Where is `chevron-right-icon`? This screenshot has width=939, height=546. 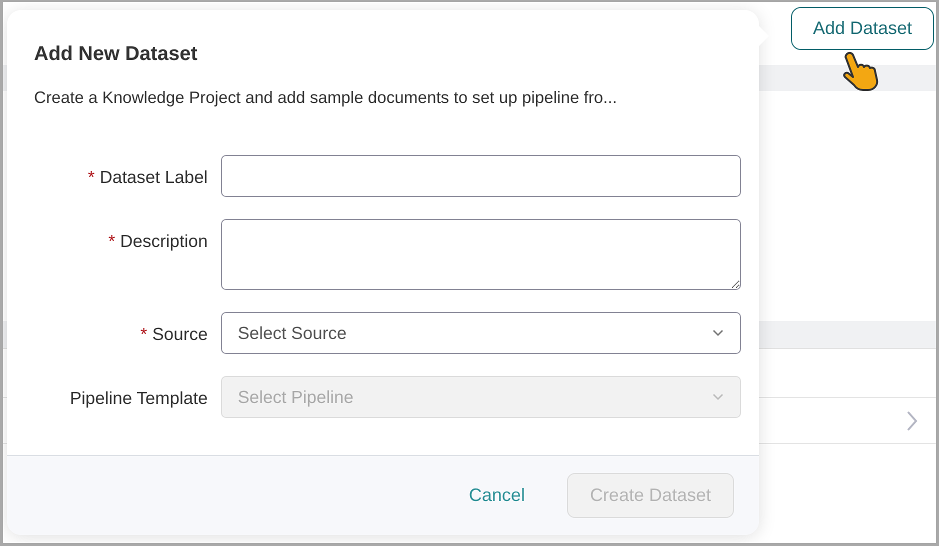
chevron-right-icon is located at coordinates (912, 421).